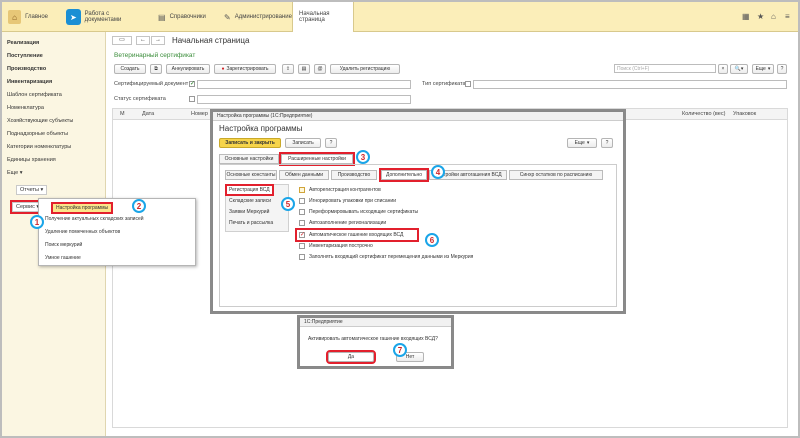 This screenshot has width=800, height=438. What do you see at coordinates (130, 69) in the screenshot?
I see `create-button: Создать` at bounding box center [130, 69].